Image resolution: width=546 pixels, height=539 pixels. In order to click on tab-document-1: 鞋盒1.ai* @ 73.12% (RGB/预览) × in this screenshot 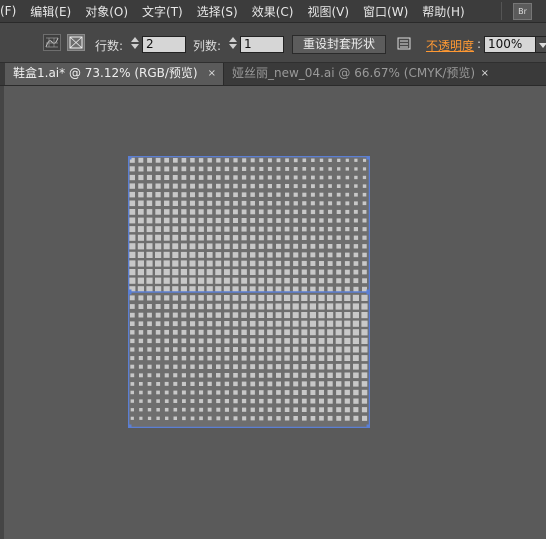, I will do `click(114, 74)`.